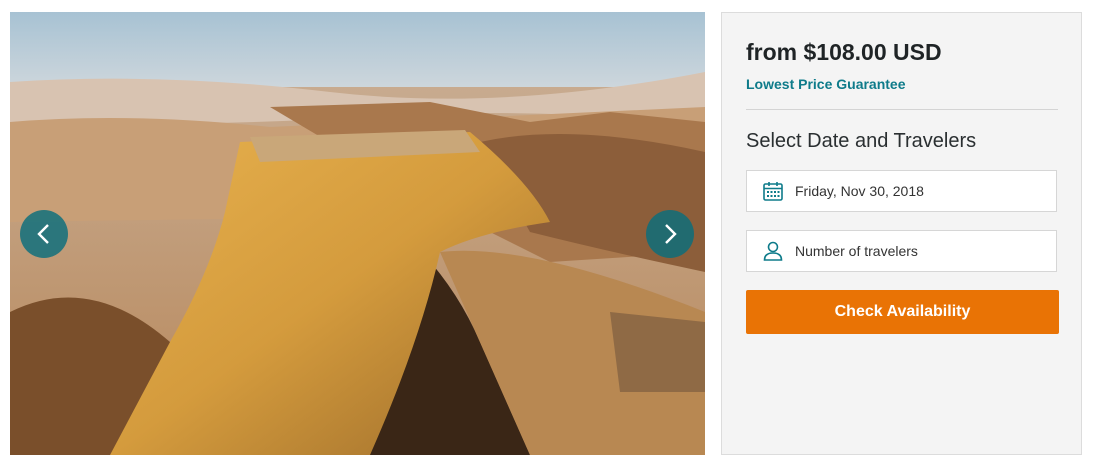 Image resolution: width=1118 pixels, height=468 pixels. What do you see at coordinates (773, 191) in the screenshot?
I see `calendar-icon` at bounding box center [773, 191].